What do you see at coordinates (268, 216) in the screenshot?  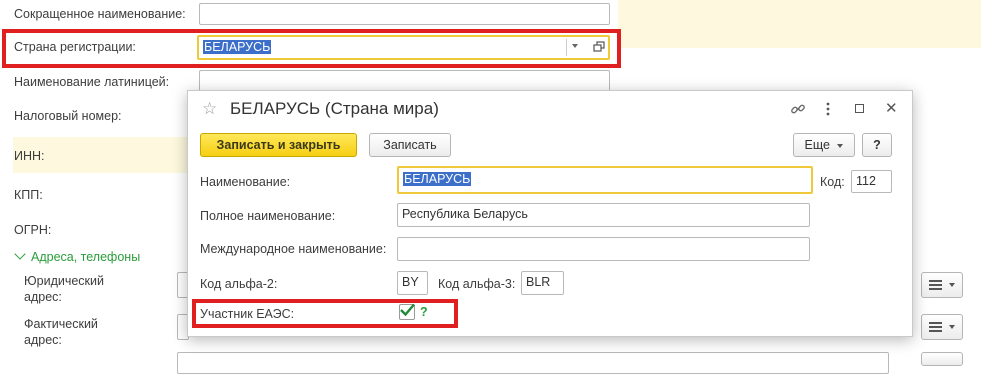 I see `full-name-label: Полное наименование:` at bounding box center [268, 216].